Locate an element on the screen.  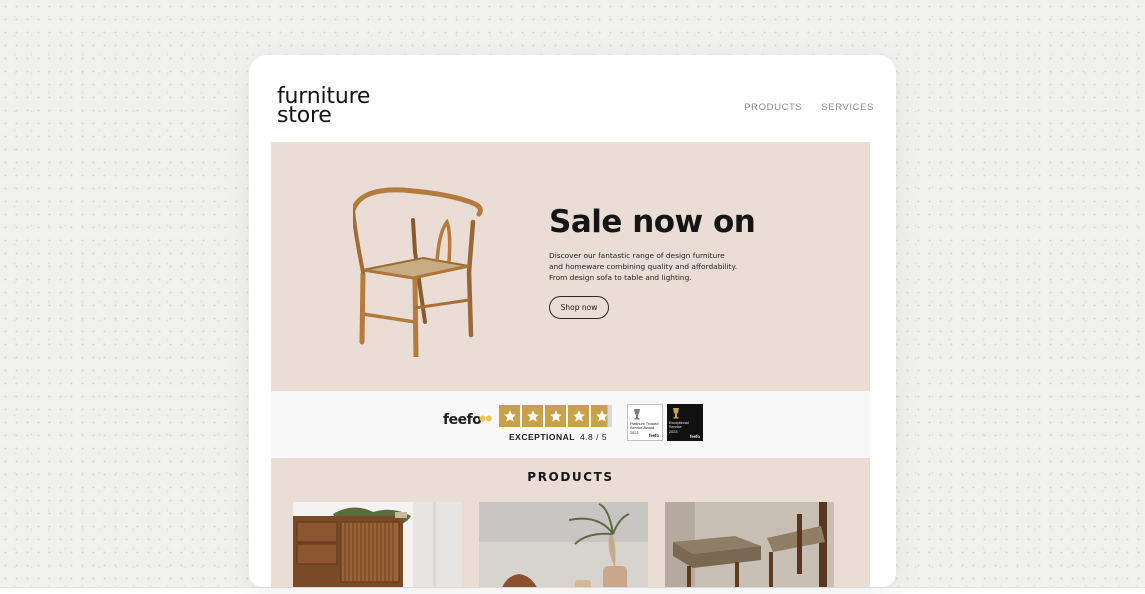
exceptional-service-badge: Exceptional Service 2023 feefo is located at coordinates (685, 422).